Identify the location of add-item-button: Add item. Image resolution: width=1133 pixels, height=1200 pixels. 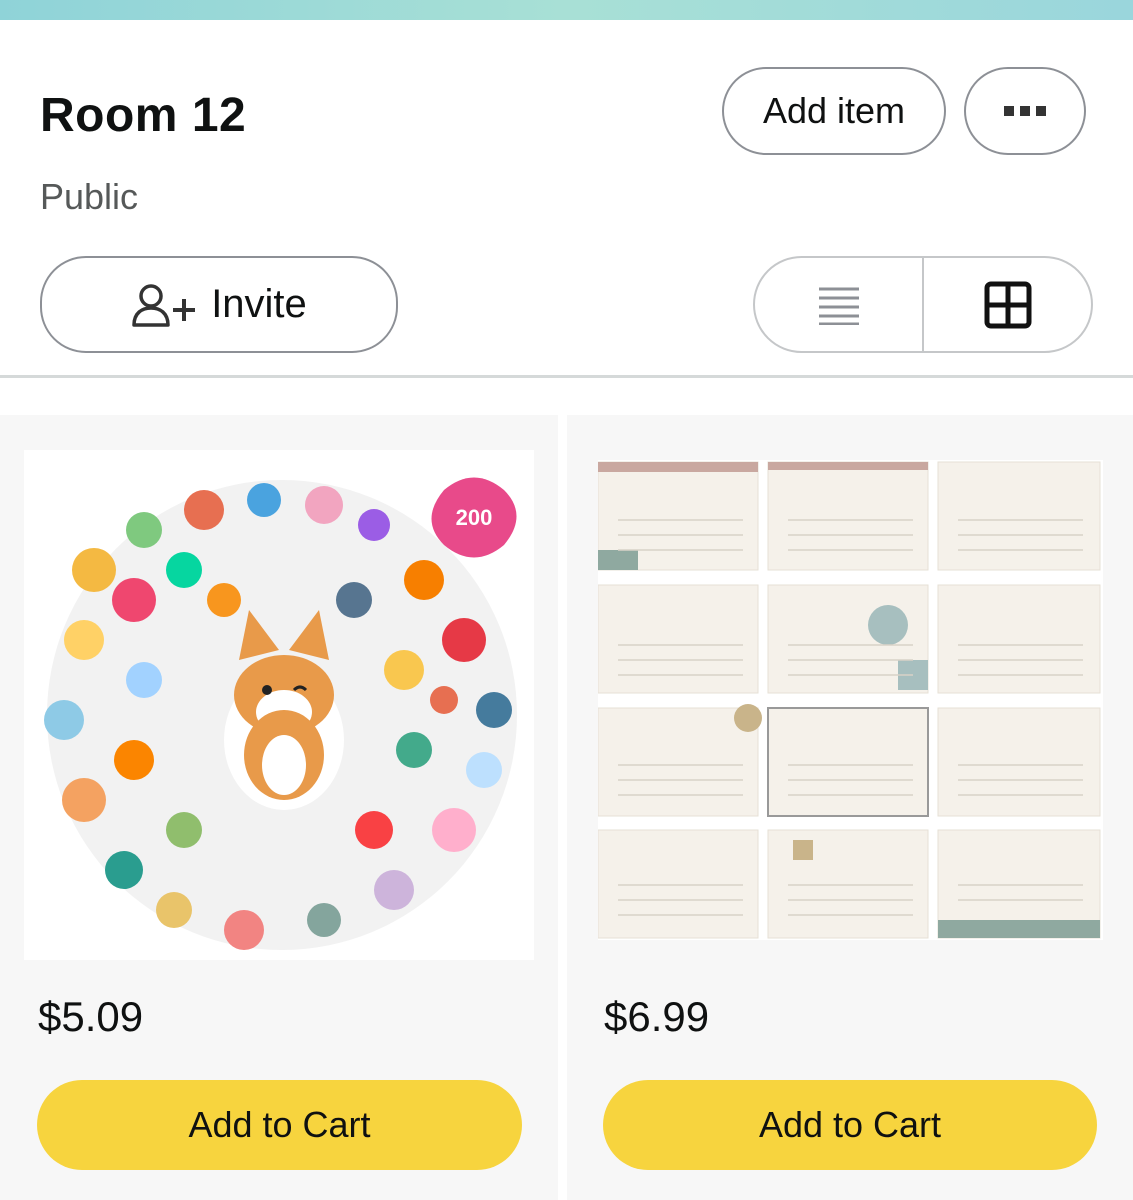
(834, 111).